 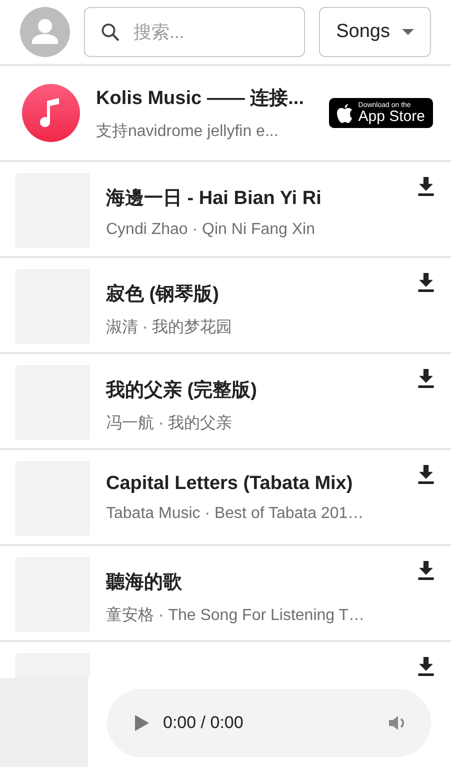 I want to click on songs-dropdown: Songs, so click(x=375, y=32).